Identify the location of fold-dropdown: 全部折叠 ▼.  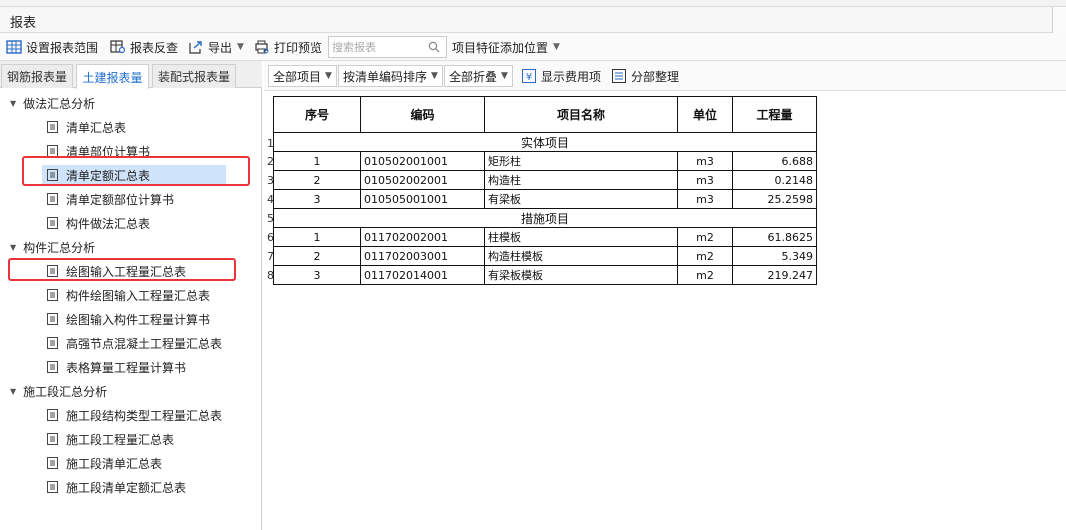
(478, 76).